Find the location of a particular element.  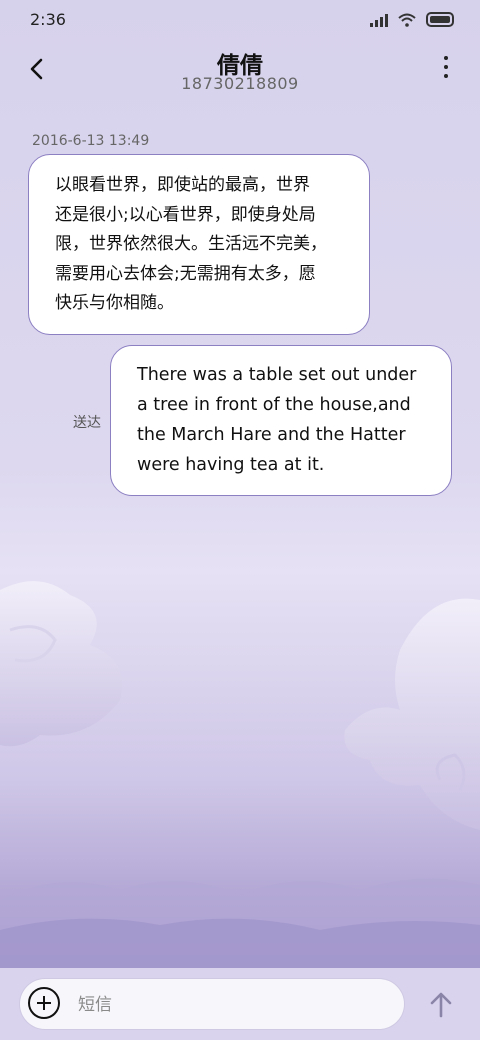

contact-phone-number: 18730218809 is located at coordinates (240, 83).